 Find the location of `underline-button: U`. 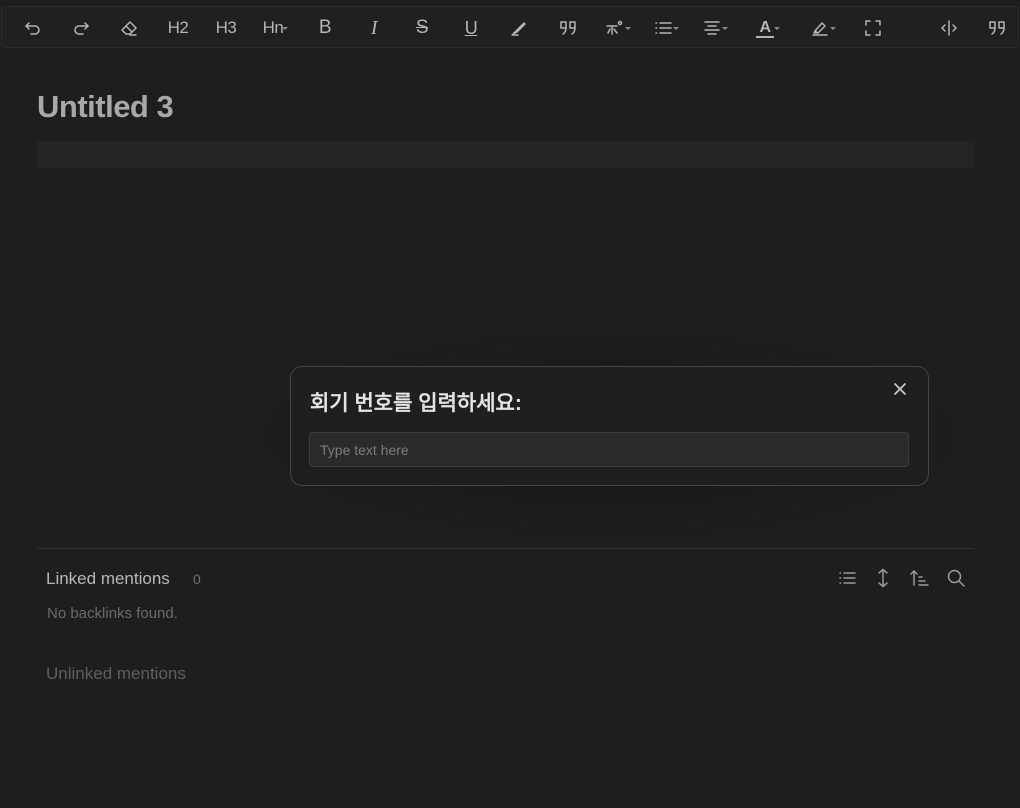

underline-button: U is located at coordinates (471, 28).